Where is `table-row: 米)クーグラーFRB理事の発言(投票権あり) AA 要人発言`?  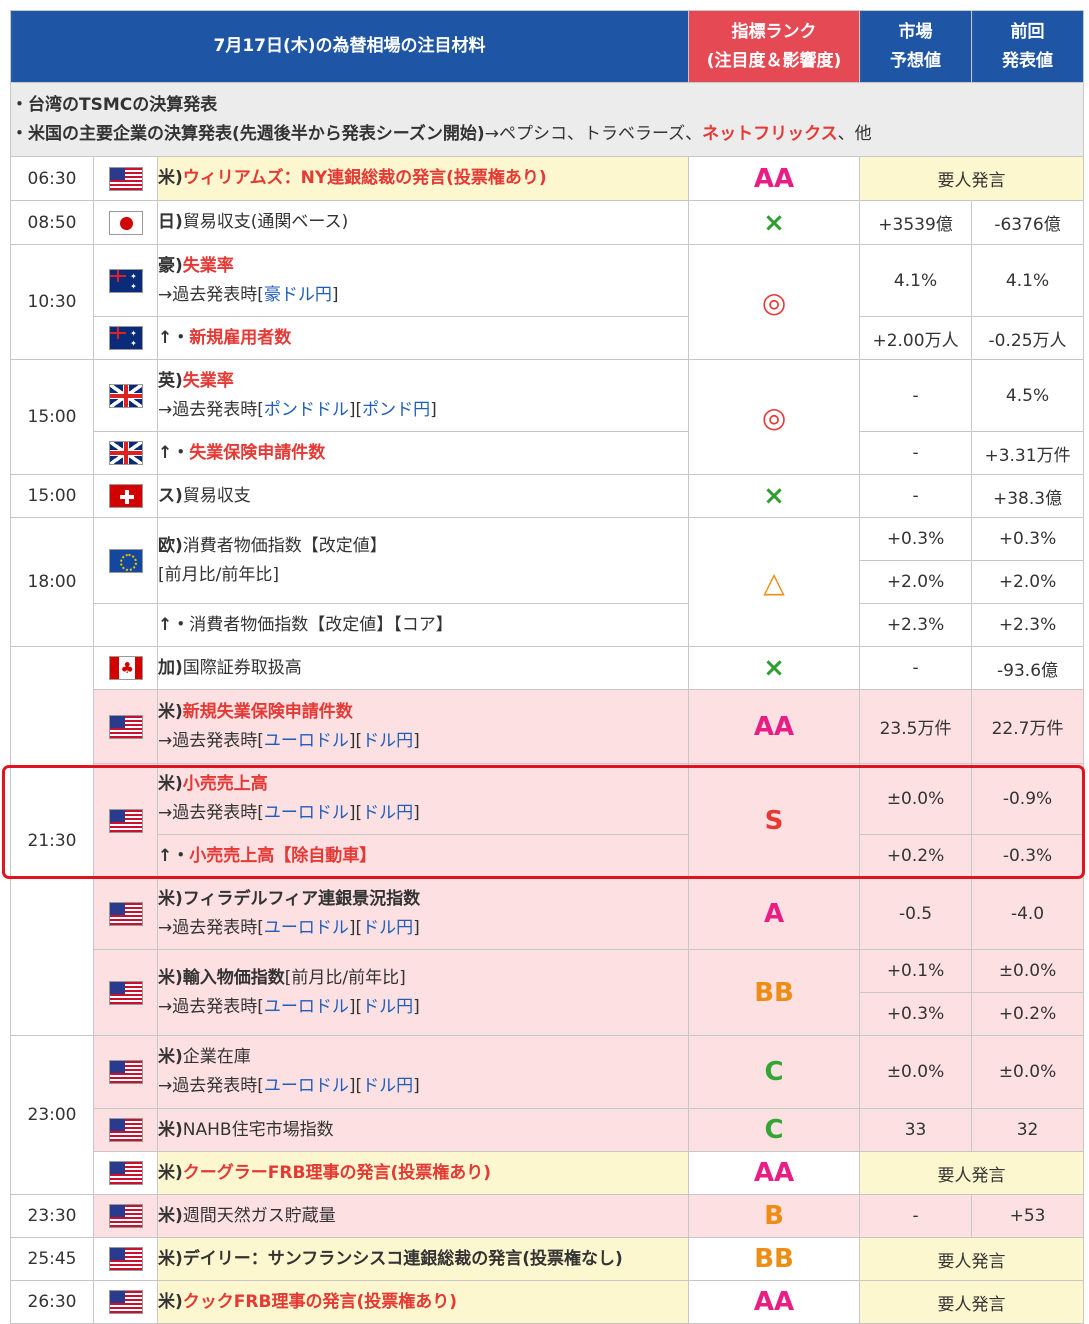
table-row: 米)クーグラーFRB理事の発言(投票権あり) AA 要人発言 is located at coordinates (548, 1173).